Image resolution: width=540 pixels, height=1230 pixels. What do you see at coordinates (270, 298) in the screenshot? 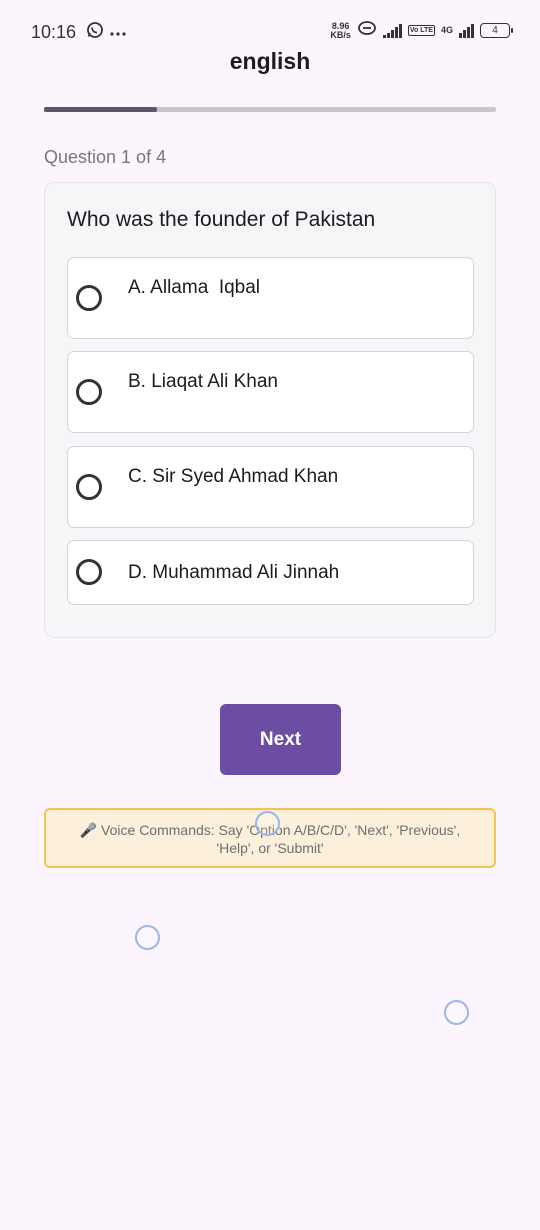
I see `option-a: A. Allama Iqbal` at bounding box center [270, 298].